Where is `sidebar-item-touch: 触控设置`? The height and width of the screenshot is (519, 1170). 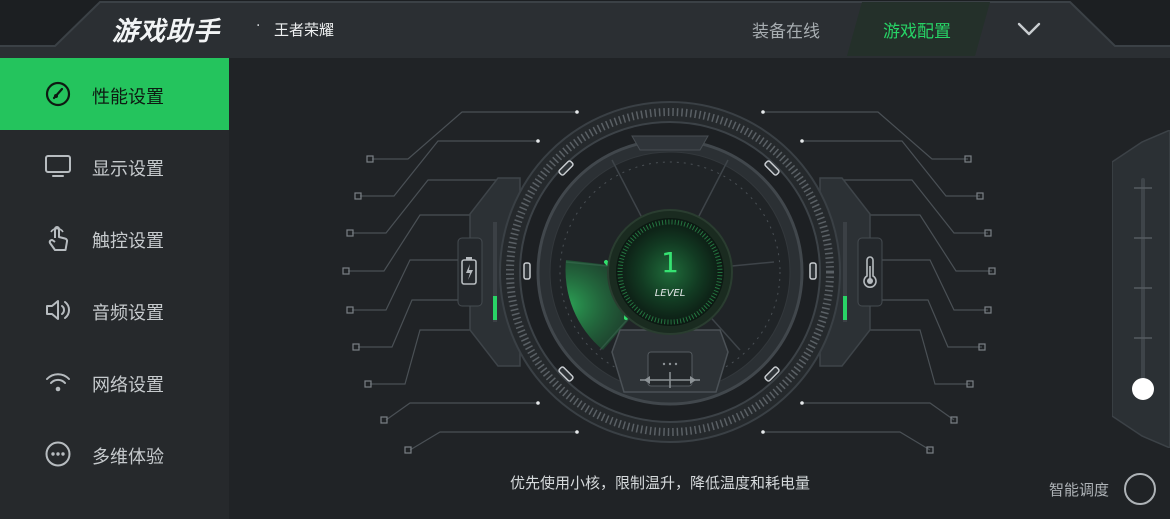
sidebar-item-touch: 触控设置 is located at coordinates (114, 238).